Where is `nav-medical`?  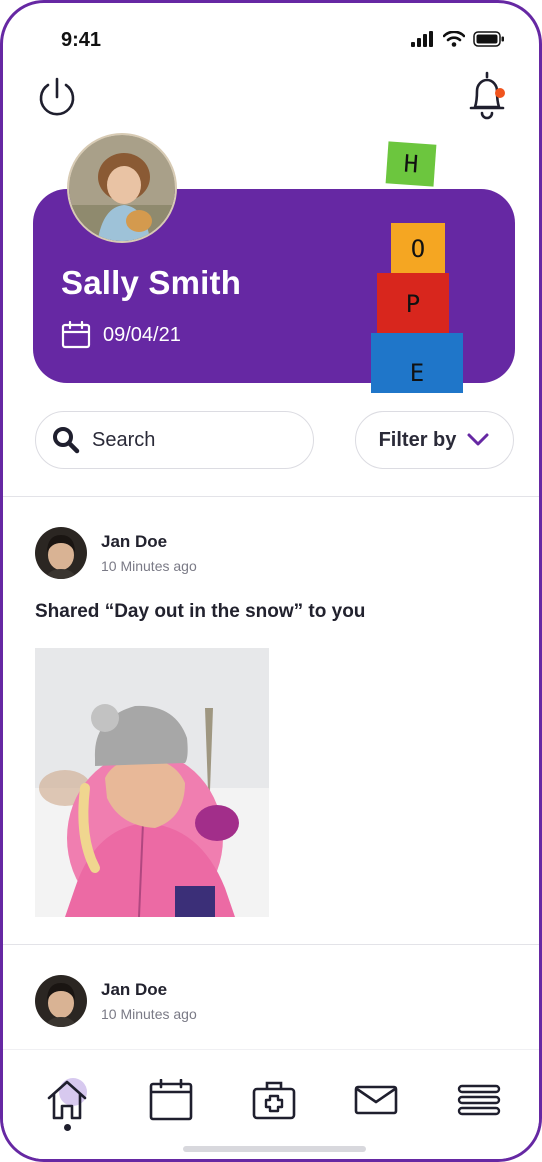 nav-medical is located at coordinates (274, 1100).